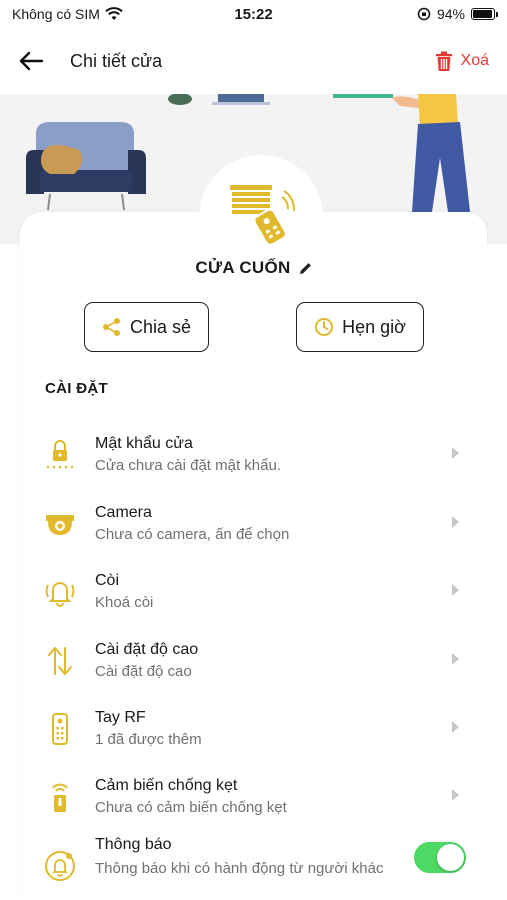  Describe the element at coordinates (239, 868) in the screenshot. I see `setting-subtitle: Thông báo khi có hành động từ người khác` at that location.